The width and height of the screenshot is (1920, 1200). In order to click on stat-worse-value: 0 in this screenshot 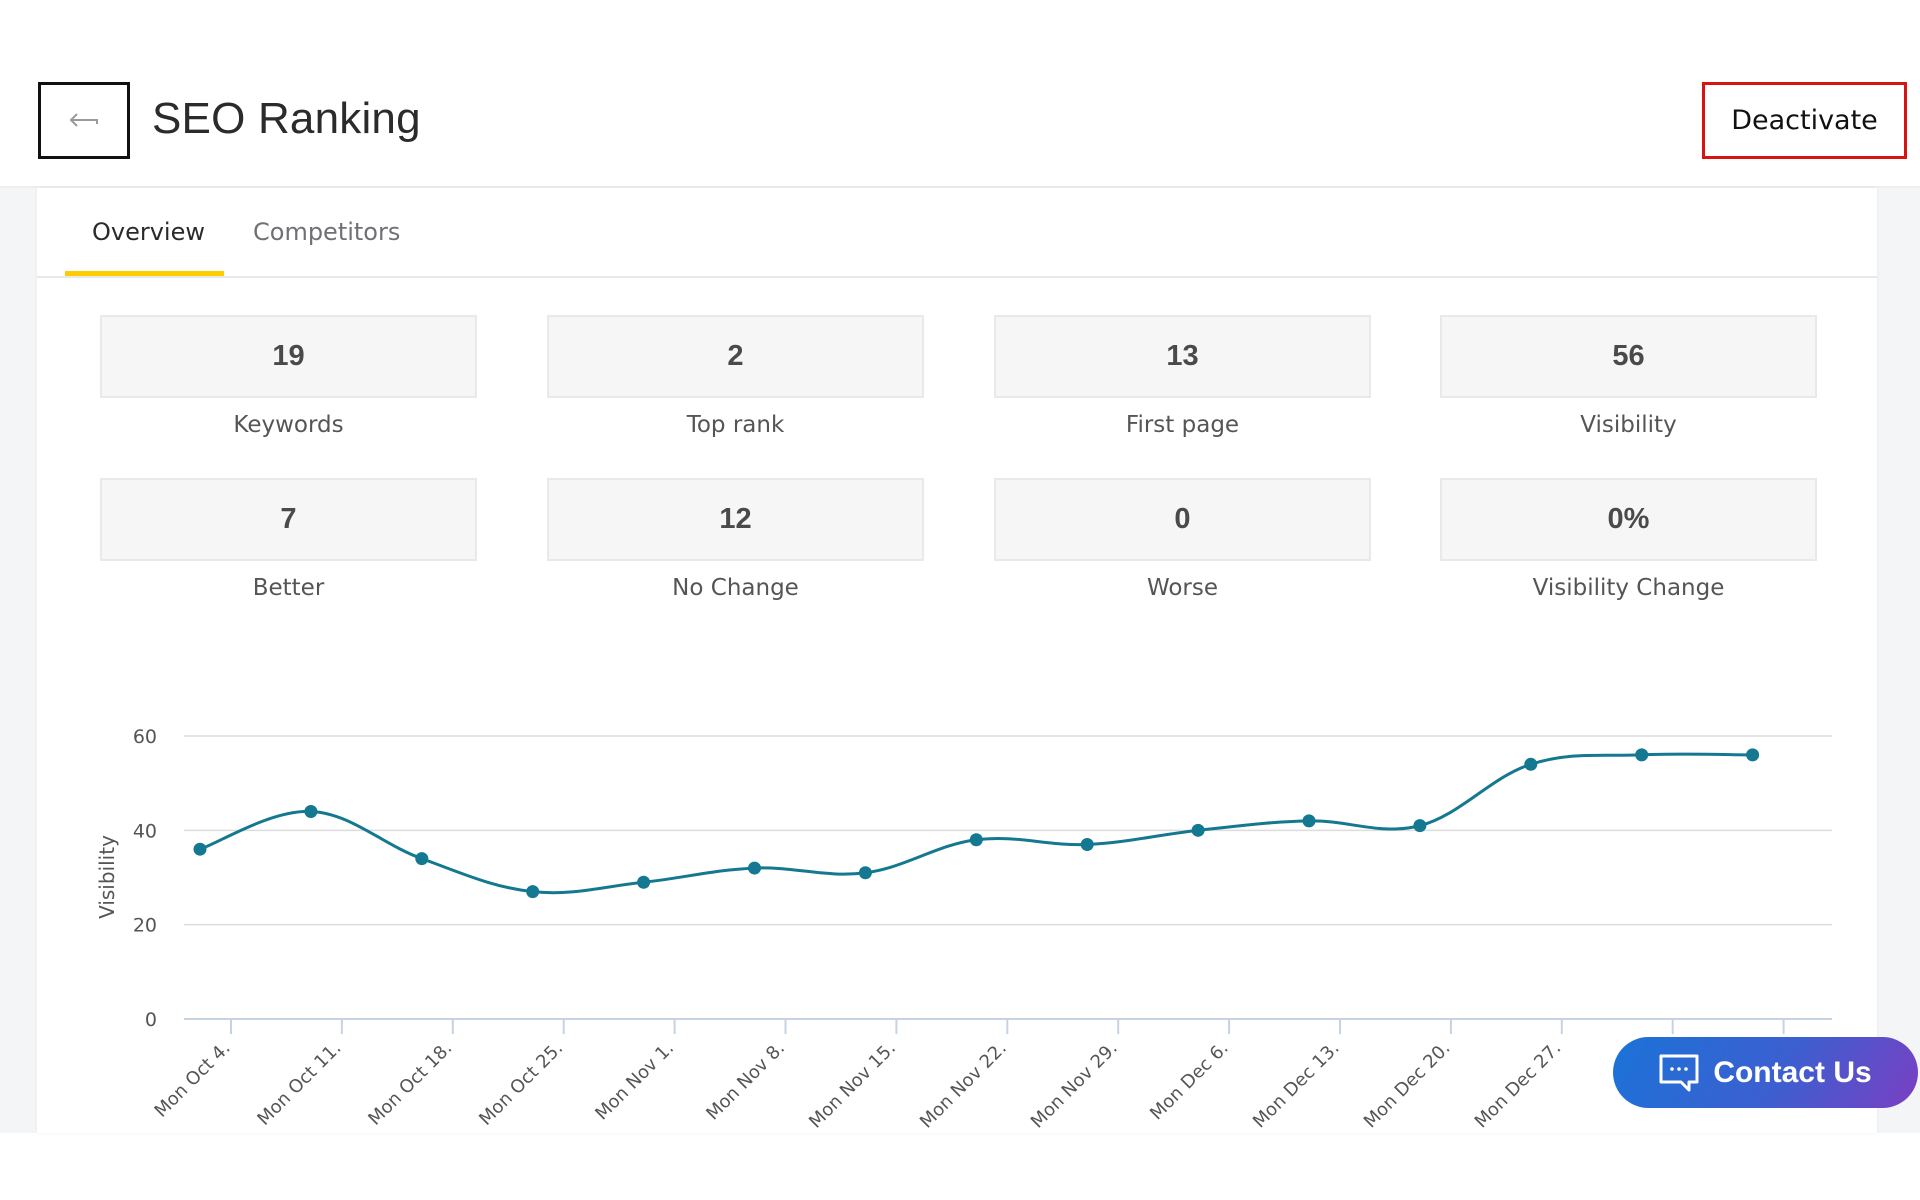, I will do `click(1182, 519)`.